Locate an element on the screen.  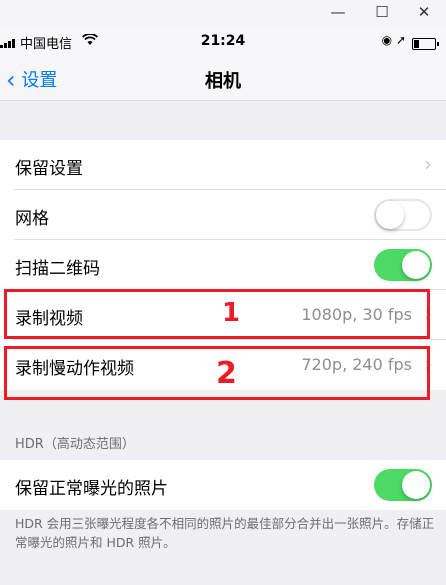
row-label: 网格 is located at coordinates (32, 219).